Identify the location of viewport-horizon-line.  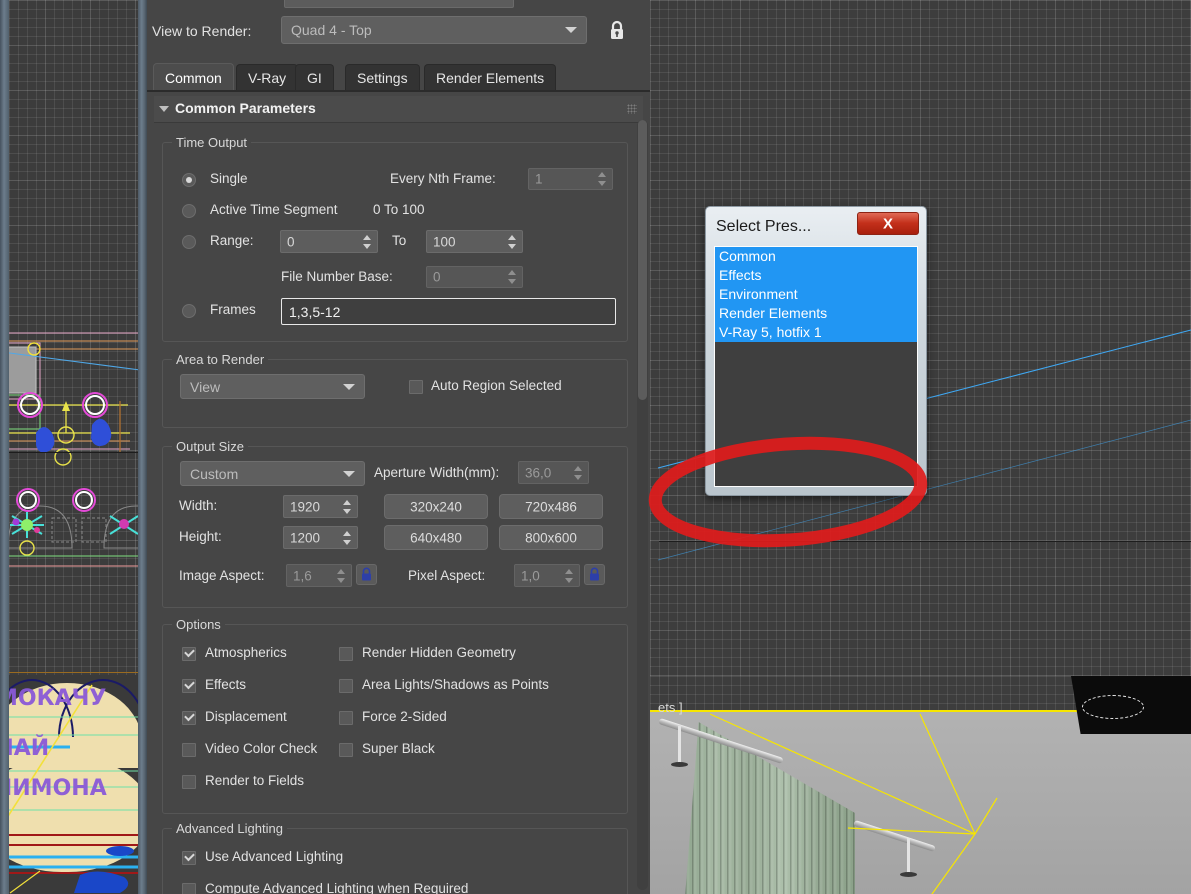
(925, 541).